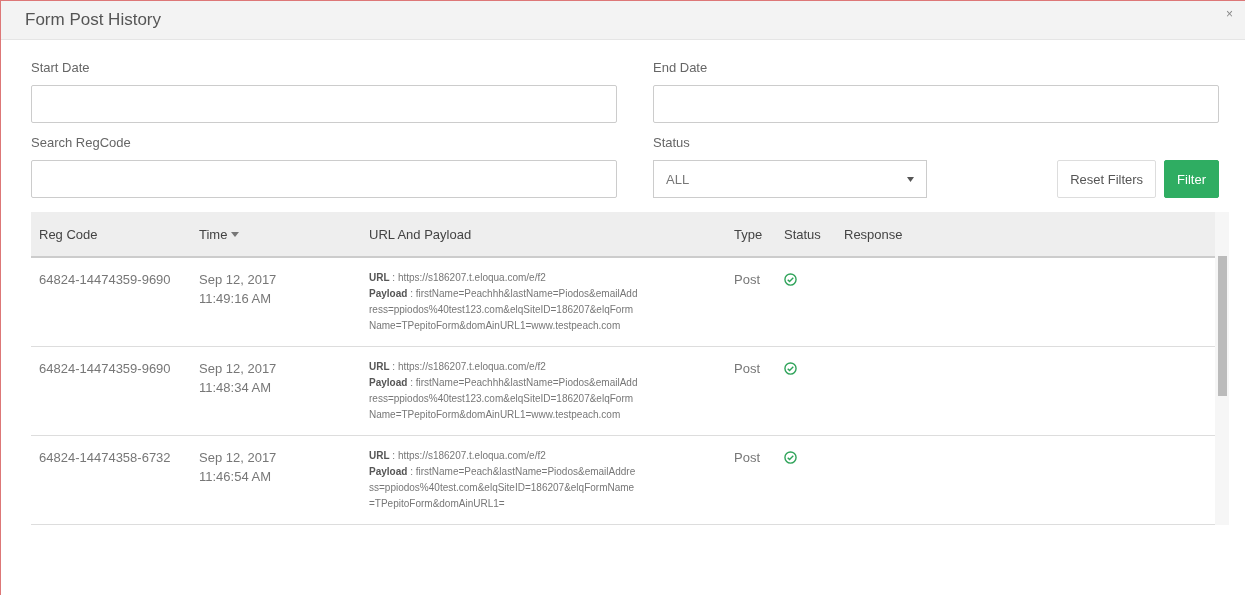 The image size is (1255, 595). I want to click on field-label: Search RegCode, so click(81, 142).